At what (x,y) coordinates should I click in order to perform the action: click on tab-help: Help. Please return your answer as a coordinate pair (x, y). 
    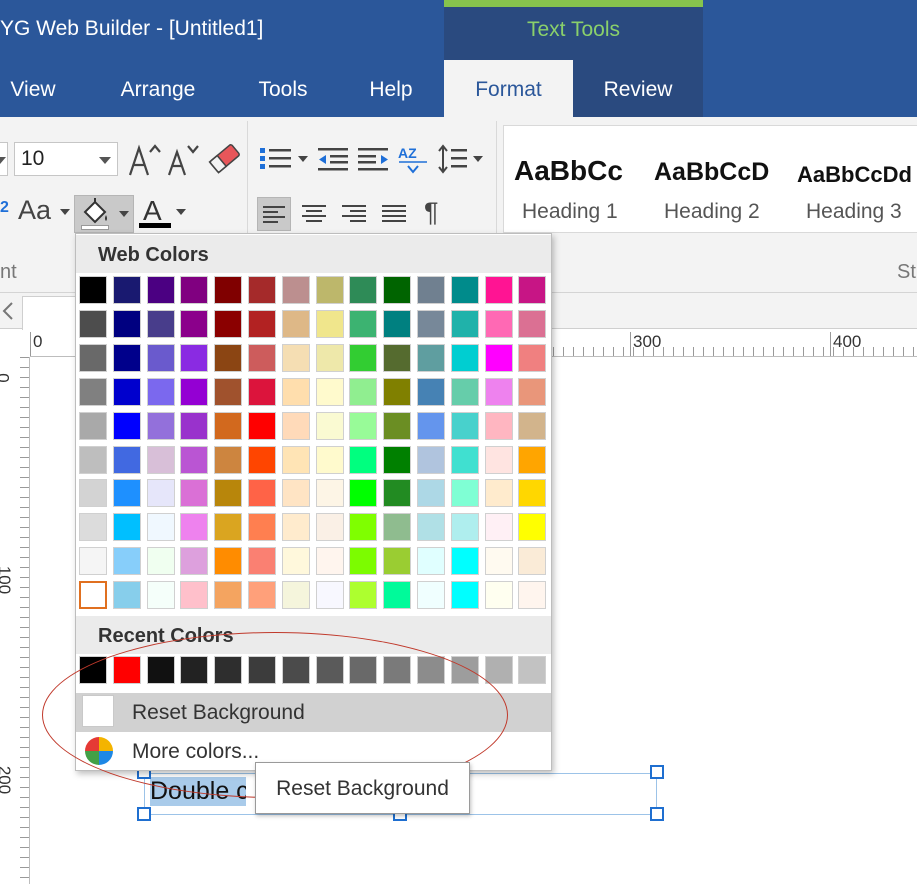
    Looking at the image, I should click on (391, 88).